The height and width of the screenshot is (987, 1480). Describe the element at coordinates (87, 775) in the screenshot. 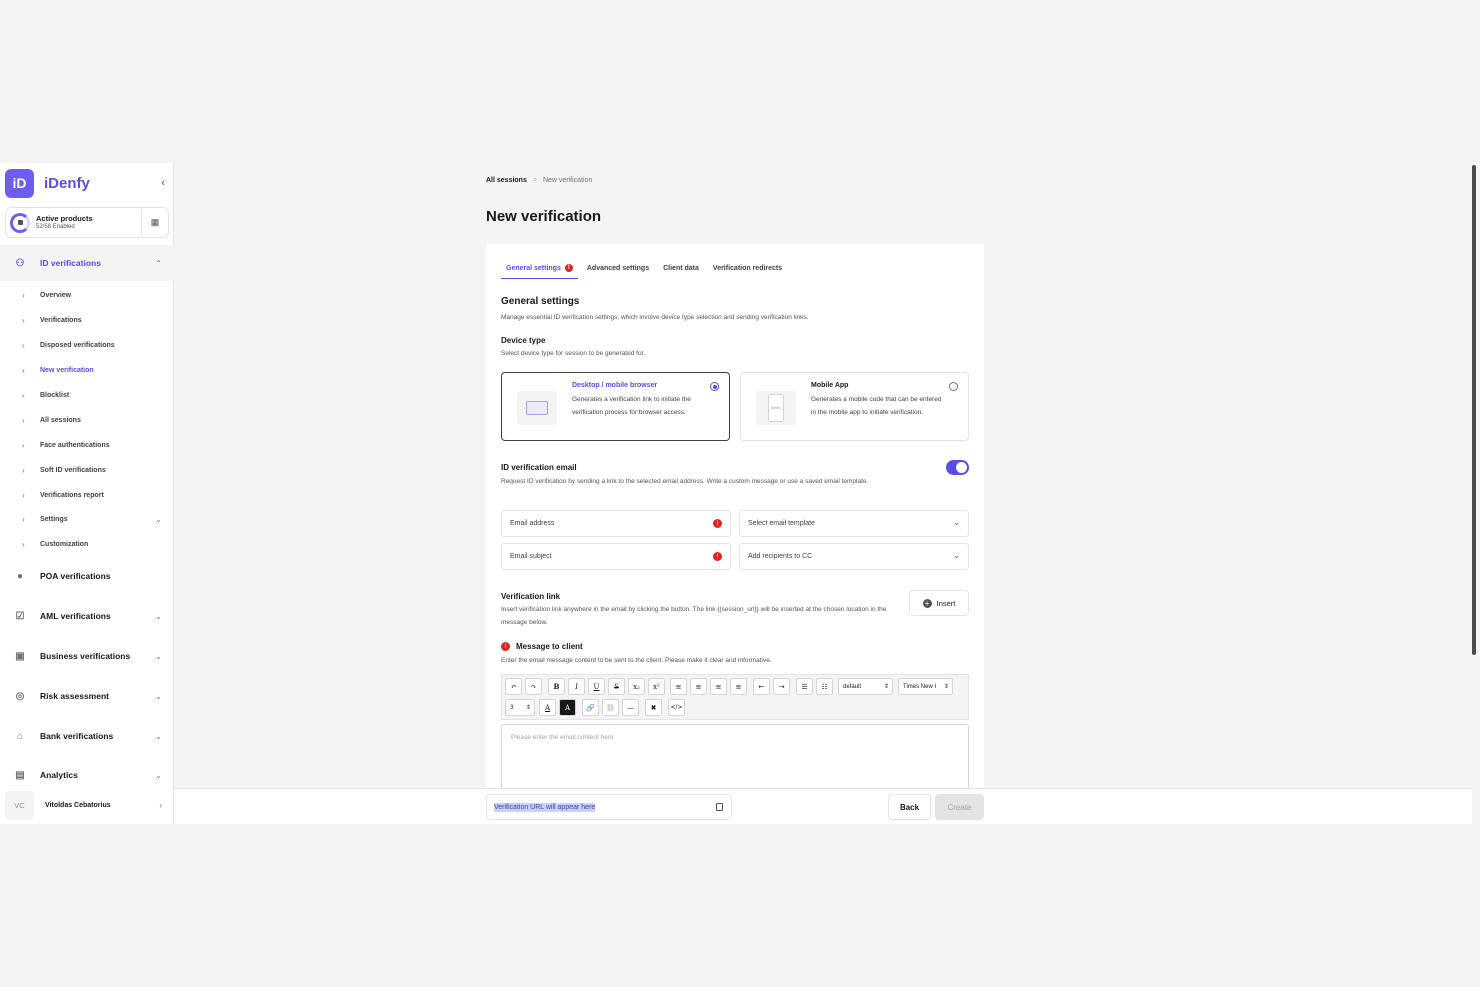

I see `nav-analytics: ▤ Analytics ⌄` at that location.